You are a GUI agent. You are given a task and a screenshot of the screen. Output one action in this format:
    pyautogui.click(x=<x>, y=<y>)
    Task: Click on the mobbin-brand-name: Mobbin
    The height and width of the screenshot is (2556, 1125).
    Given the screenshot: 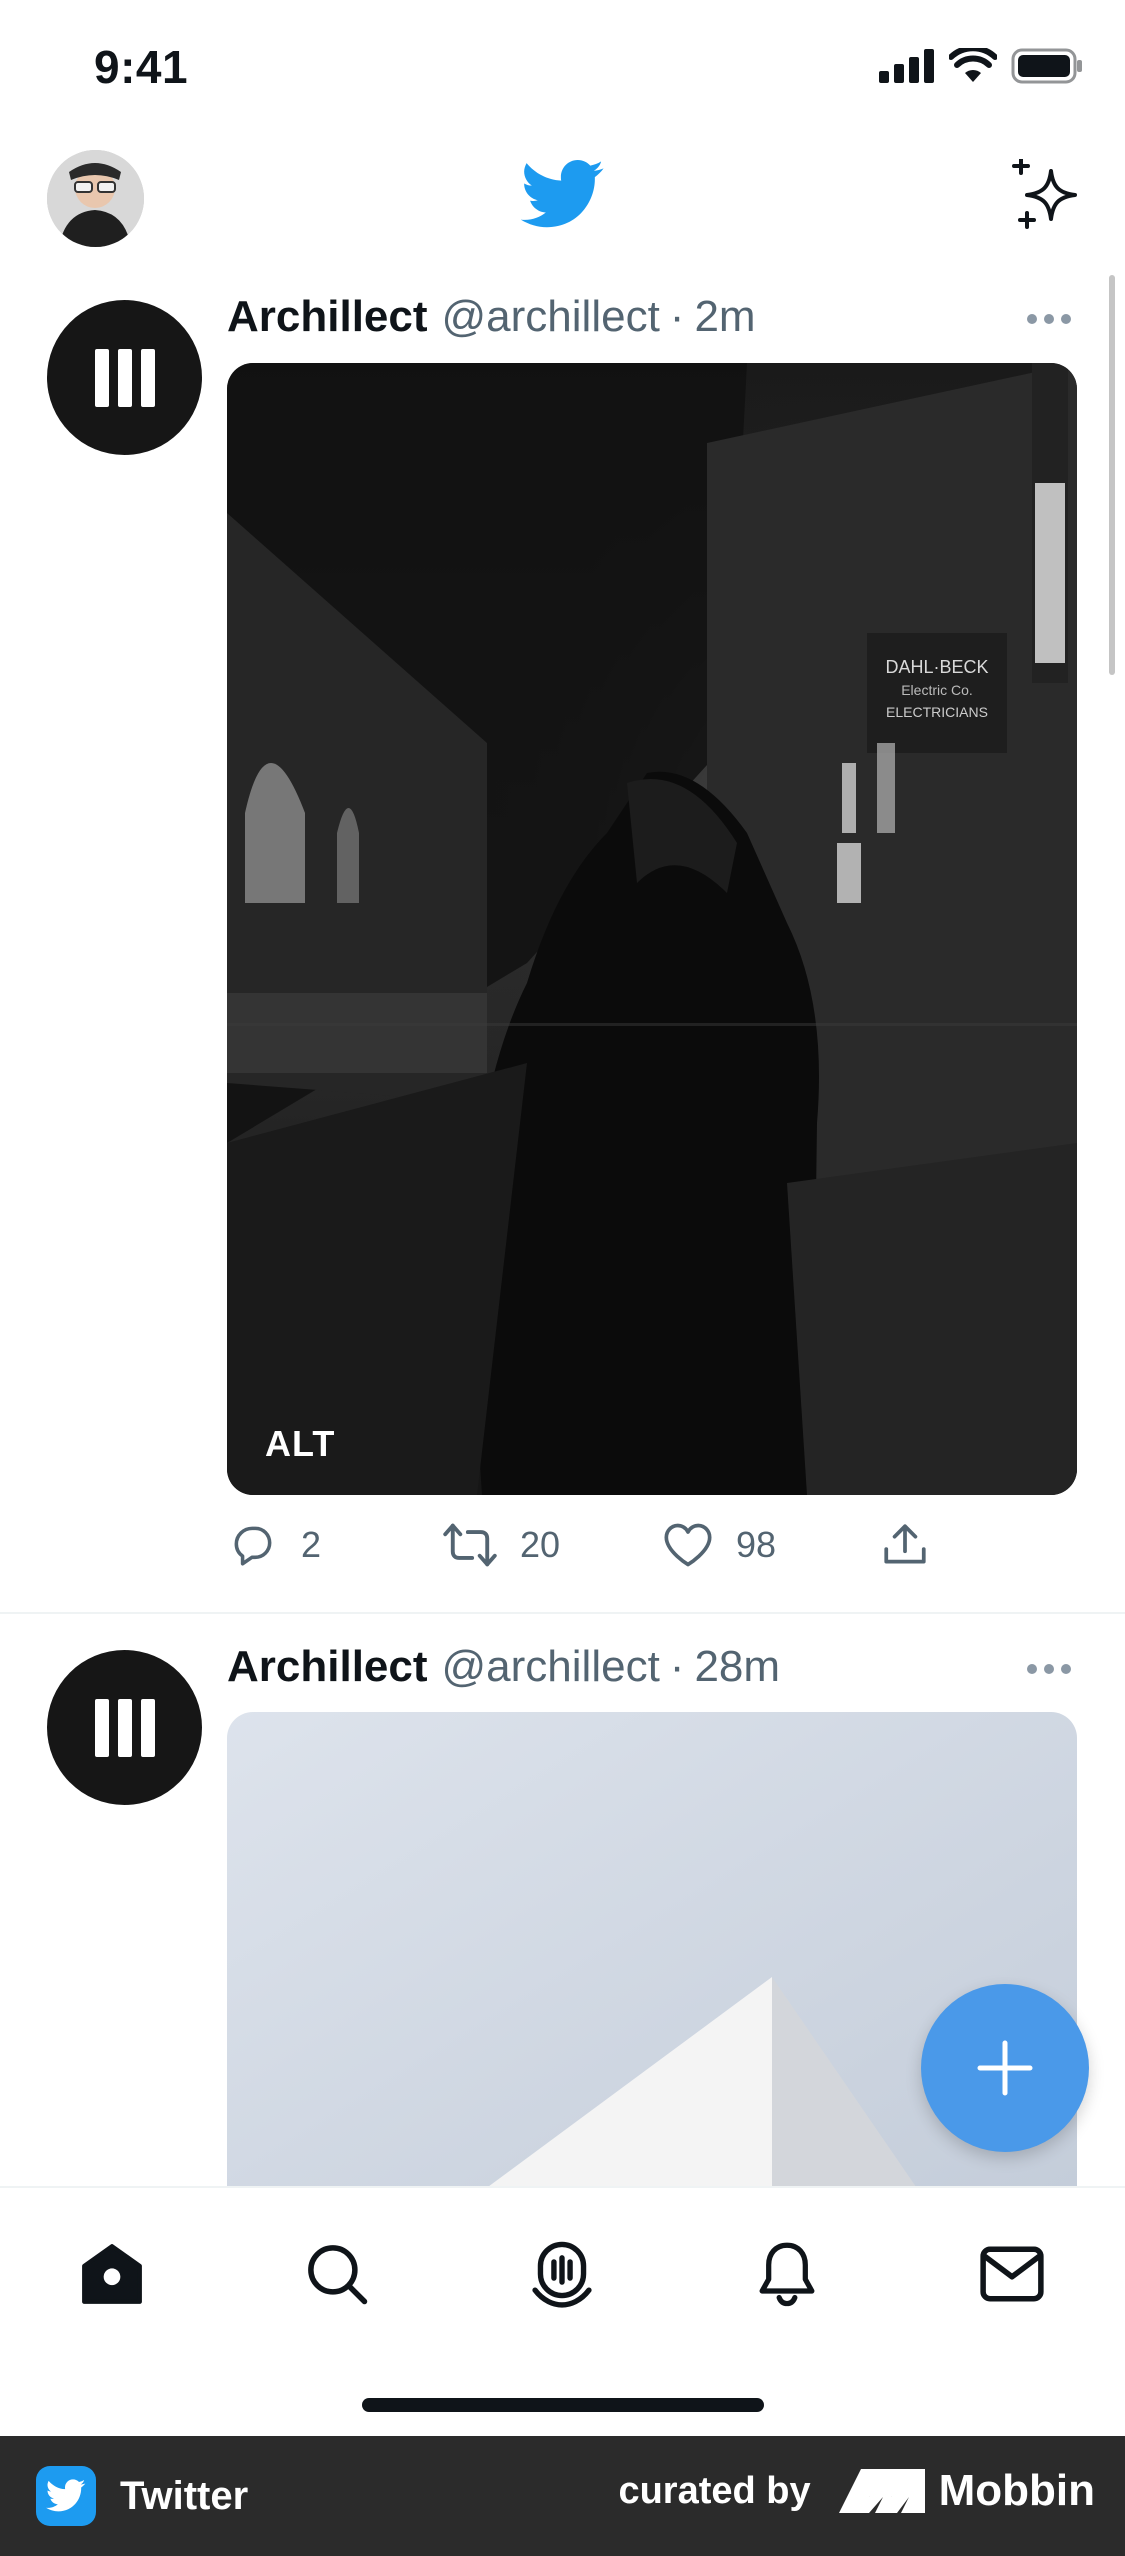 What is the action you would take?
    pyautogui.click(x=1016, y=2490)
    